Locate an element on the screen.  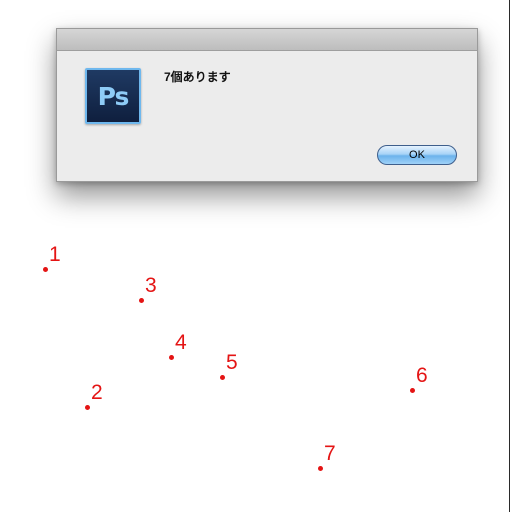
dialog-titlebar is located at coordinates (267, 40).